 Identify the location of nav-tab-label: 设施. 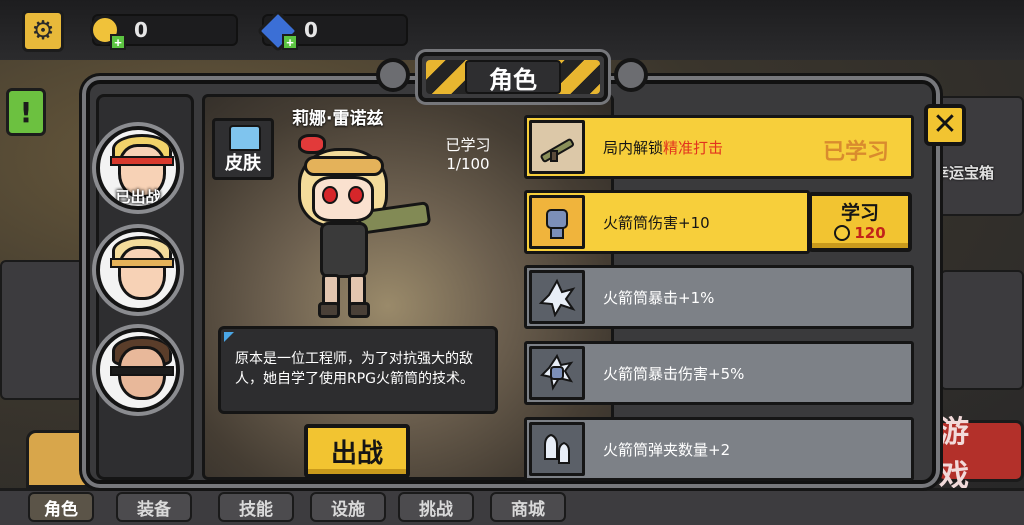
(348, 509).